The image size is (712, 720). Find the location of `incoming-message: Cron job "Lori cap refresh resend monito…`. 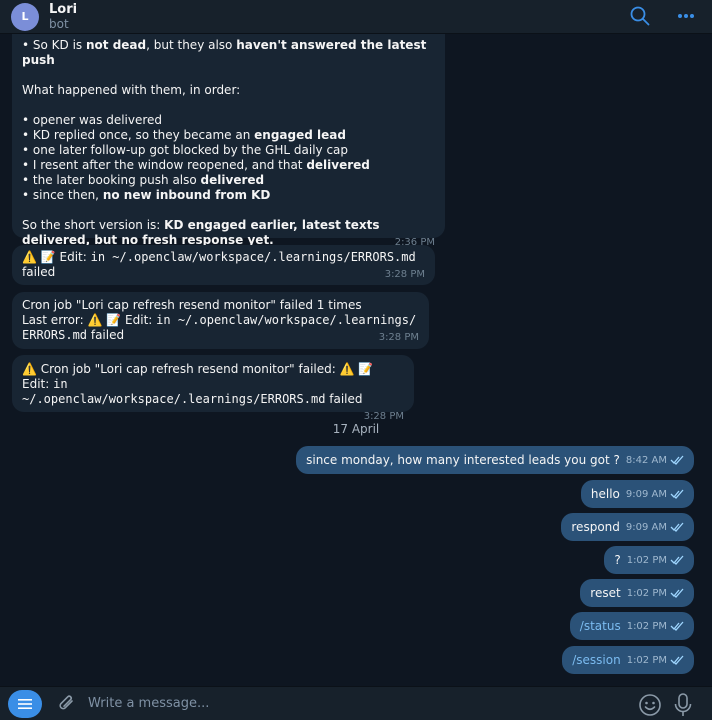

incoming-message: Cron job "Lori cap refresh resend monito… is located at coordinates (220, 320).